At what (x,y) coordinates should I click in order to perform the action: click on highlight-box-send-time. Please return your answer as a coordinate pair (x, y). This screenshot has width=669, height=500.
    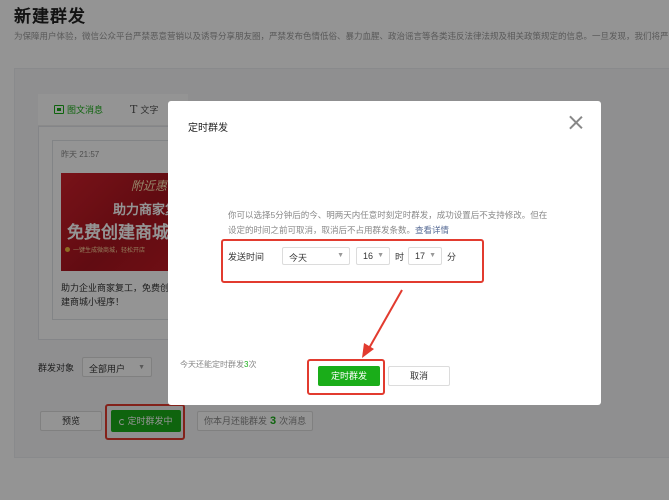
    Looking at the image, I should click on (352, 261).